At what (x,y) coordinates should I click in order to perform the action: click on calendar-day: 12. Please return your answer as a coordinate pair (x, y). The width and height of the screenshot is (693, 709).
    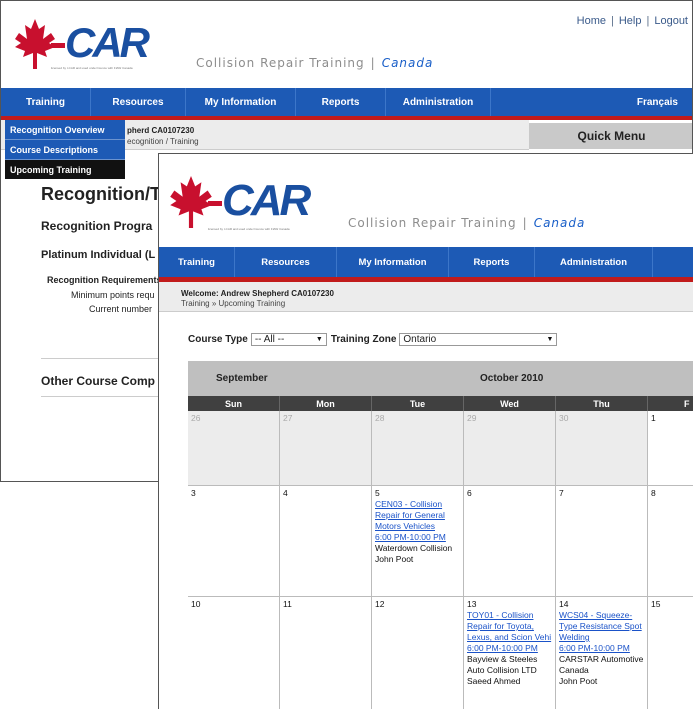
    Looking at the image, I should click on (418, 653).